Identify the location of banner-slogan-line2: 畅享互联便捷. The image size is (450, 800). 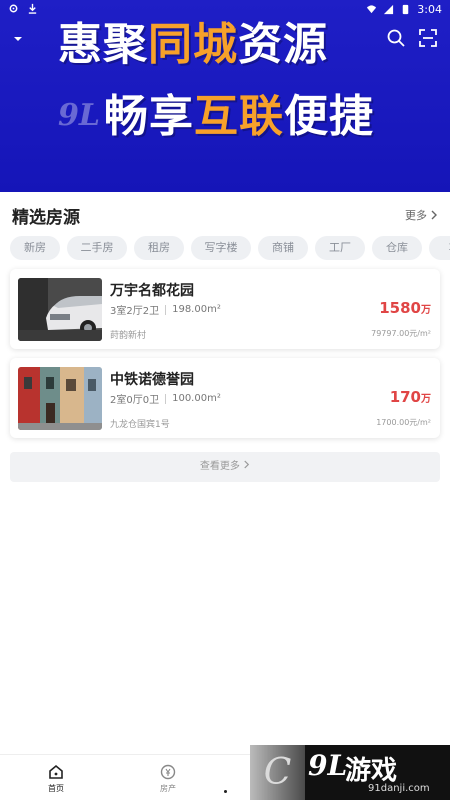
(239, 116).